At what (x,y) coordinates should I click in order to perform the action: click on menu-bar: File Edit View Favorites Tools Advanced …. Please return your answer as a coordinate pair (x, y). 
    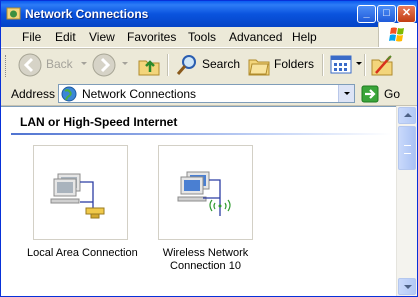
    Looking at the image, I should click on (209, 35).